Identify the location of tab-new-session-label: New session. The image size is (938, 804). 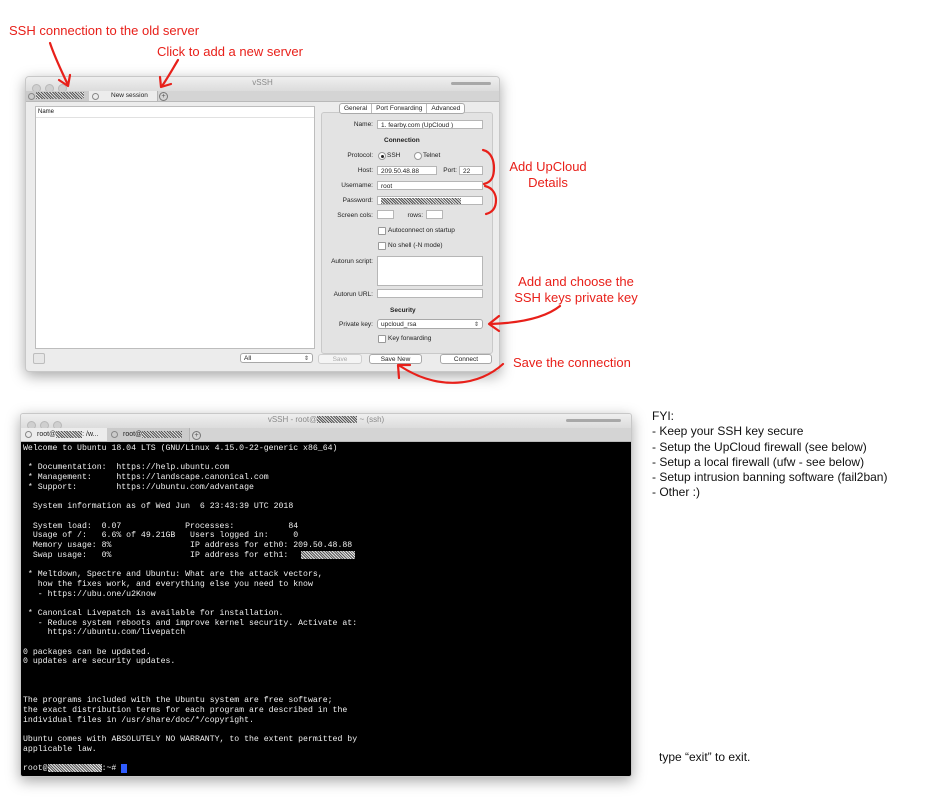
(129, 95).